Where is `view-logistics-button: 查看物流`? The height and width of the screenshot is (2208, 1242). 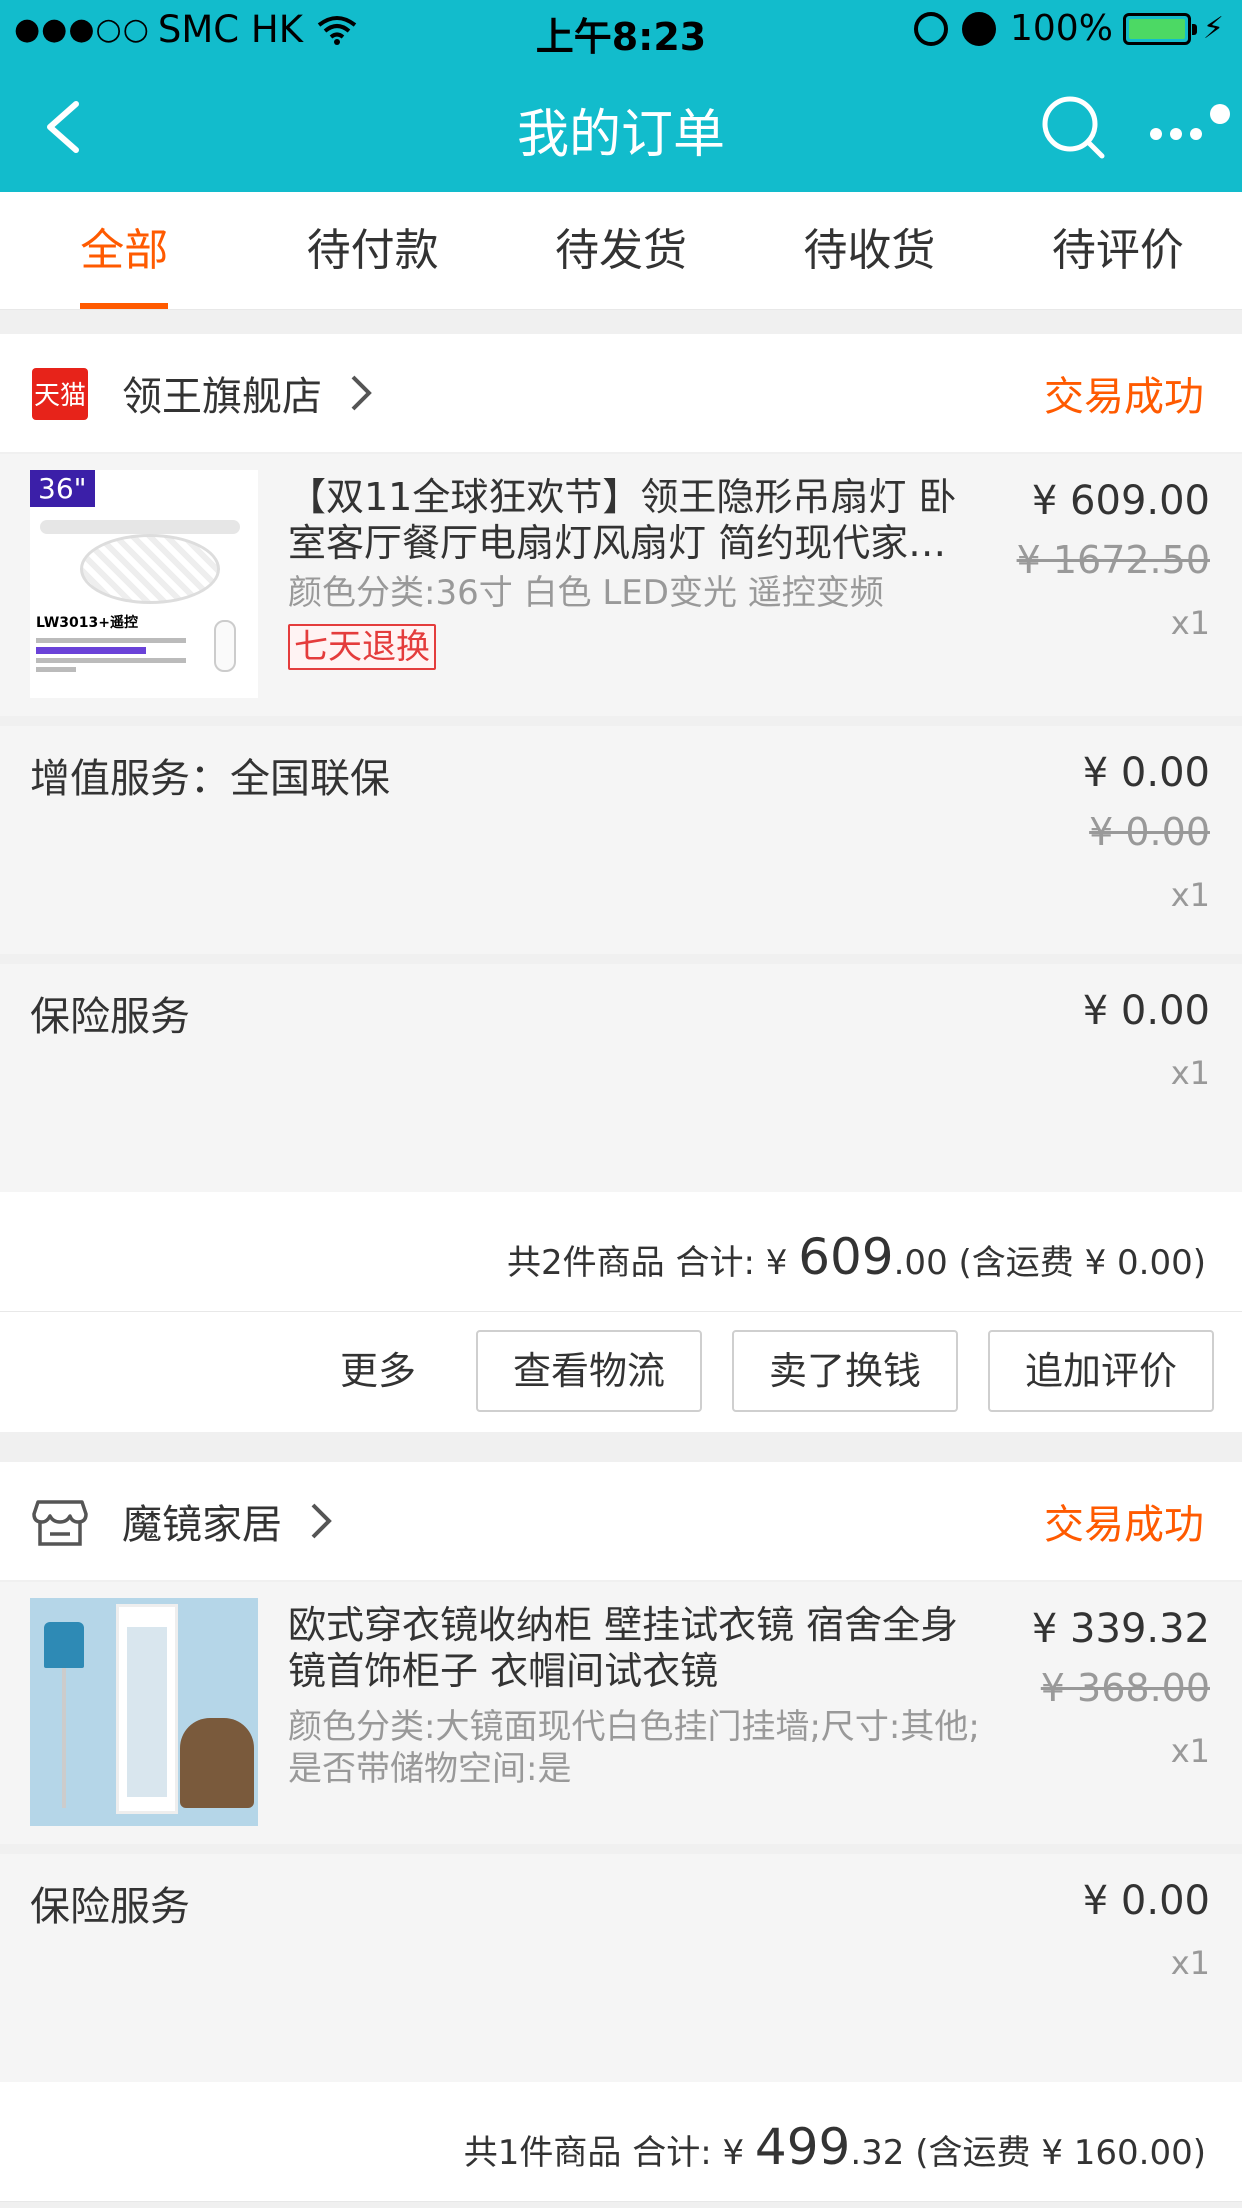 view-logistics-button: 查看物流 is located at coordinates (589, 1371).